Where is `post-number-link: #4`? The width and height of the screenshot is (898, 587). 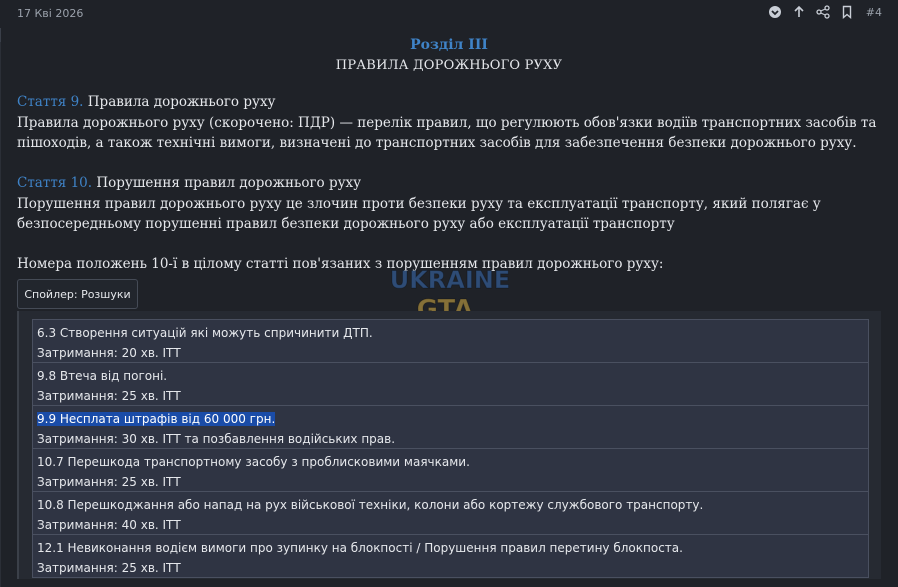
post-number-link: #4 is located at coordinates (874, 12).